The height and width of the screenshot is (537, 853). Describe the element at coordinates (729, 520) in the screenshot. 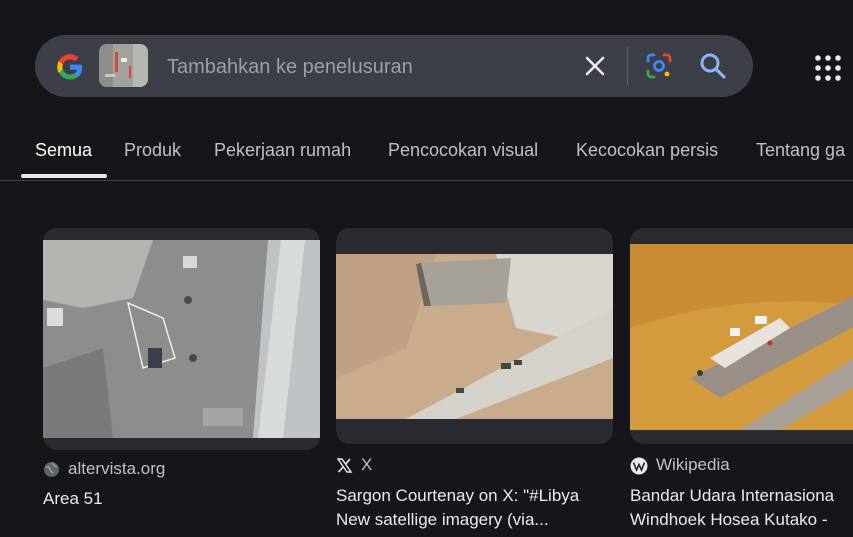

I see `result-title-3-line-2: Windhoek Hosea Kutako -` at that location.